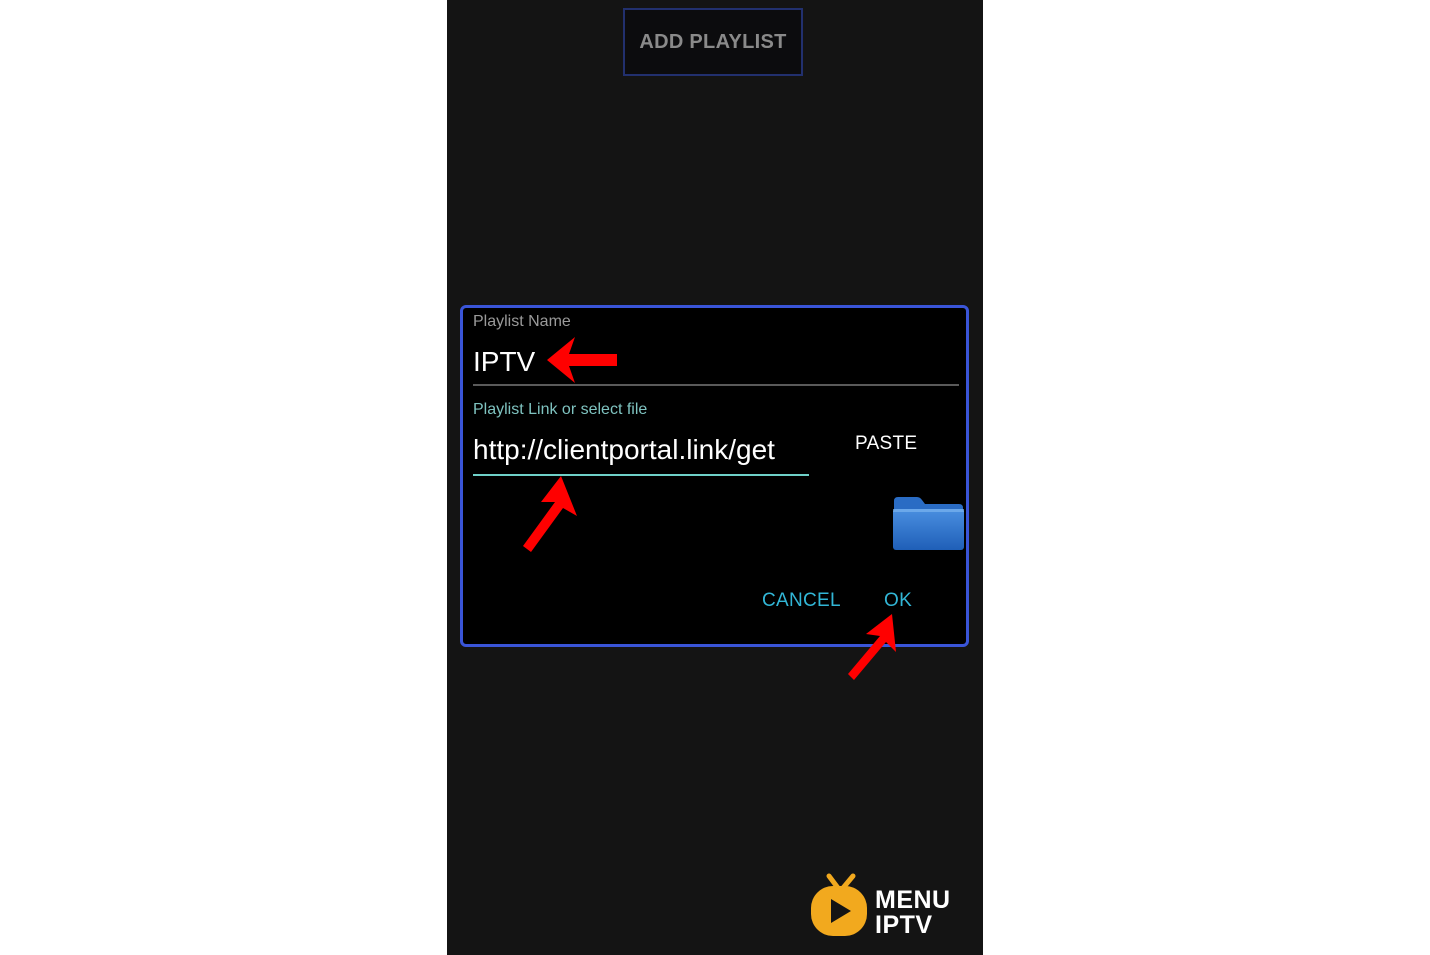 The height and width of the screenshot is (955, 1430). I want to click on logo-text-line1: MENU, so click(913, 900).